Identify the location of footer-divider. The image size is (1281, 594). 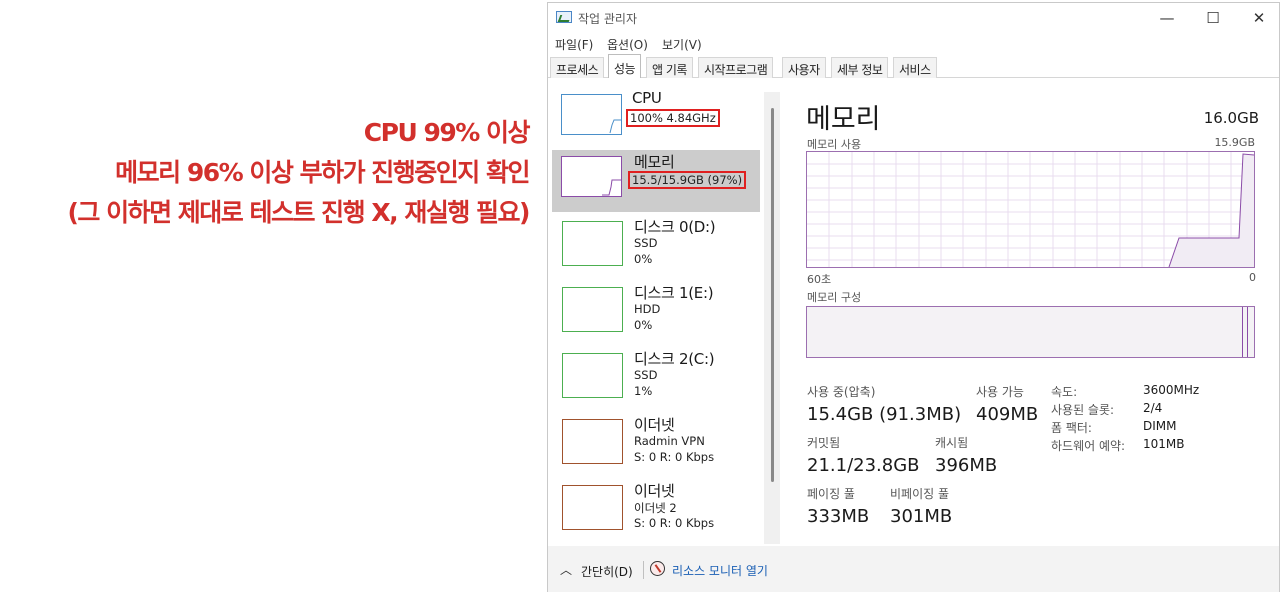
(643, 570).